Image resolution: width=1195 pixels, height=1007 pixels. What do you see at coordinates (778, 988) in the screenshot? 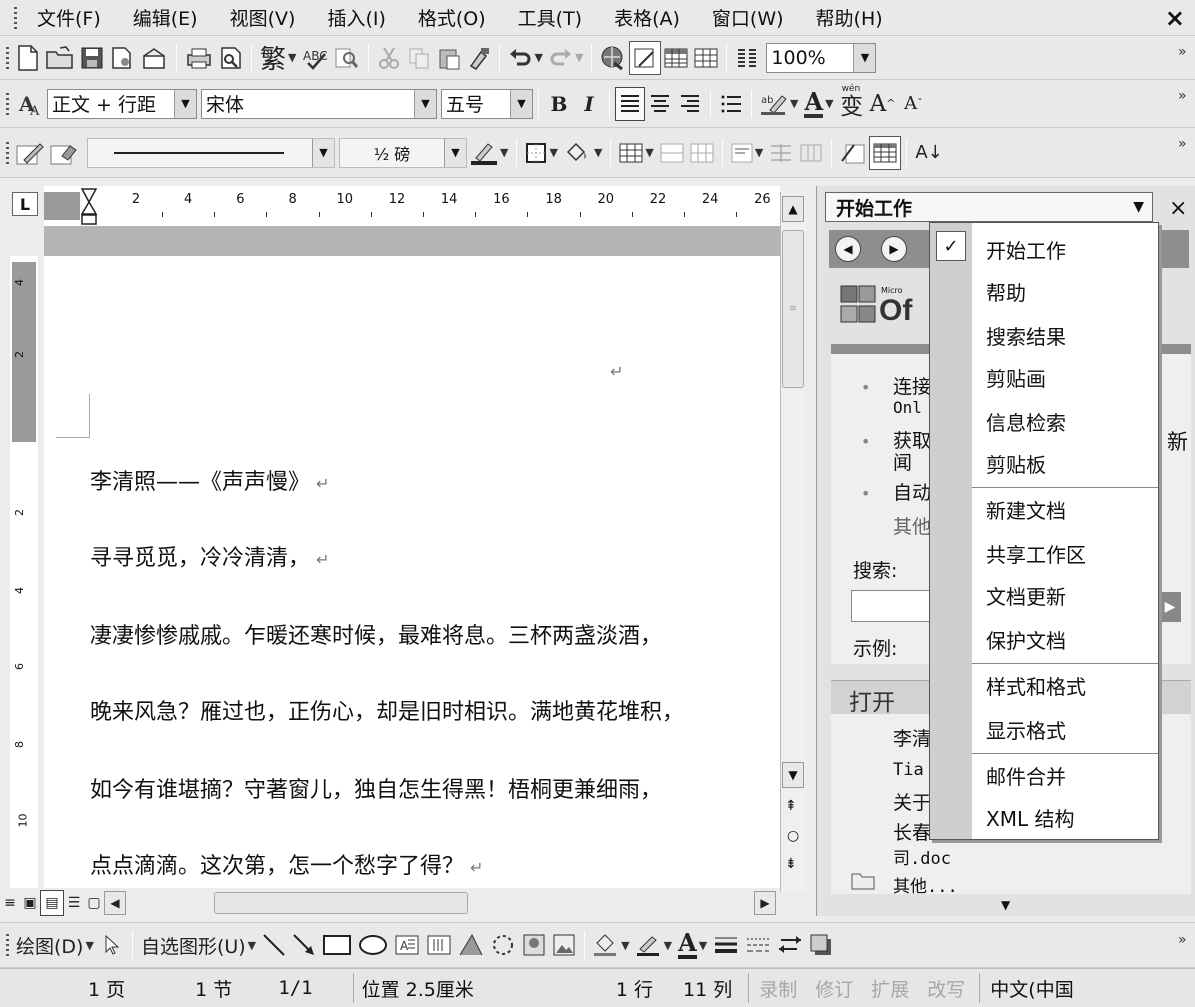
I see `status-record-macro: 录制` at bounding box center [778, 988].